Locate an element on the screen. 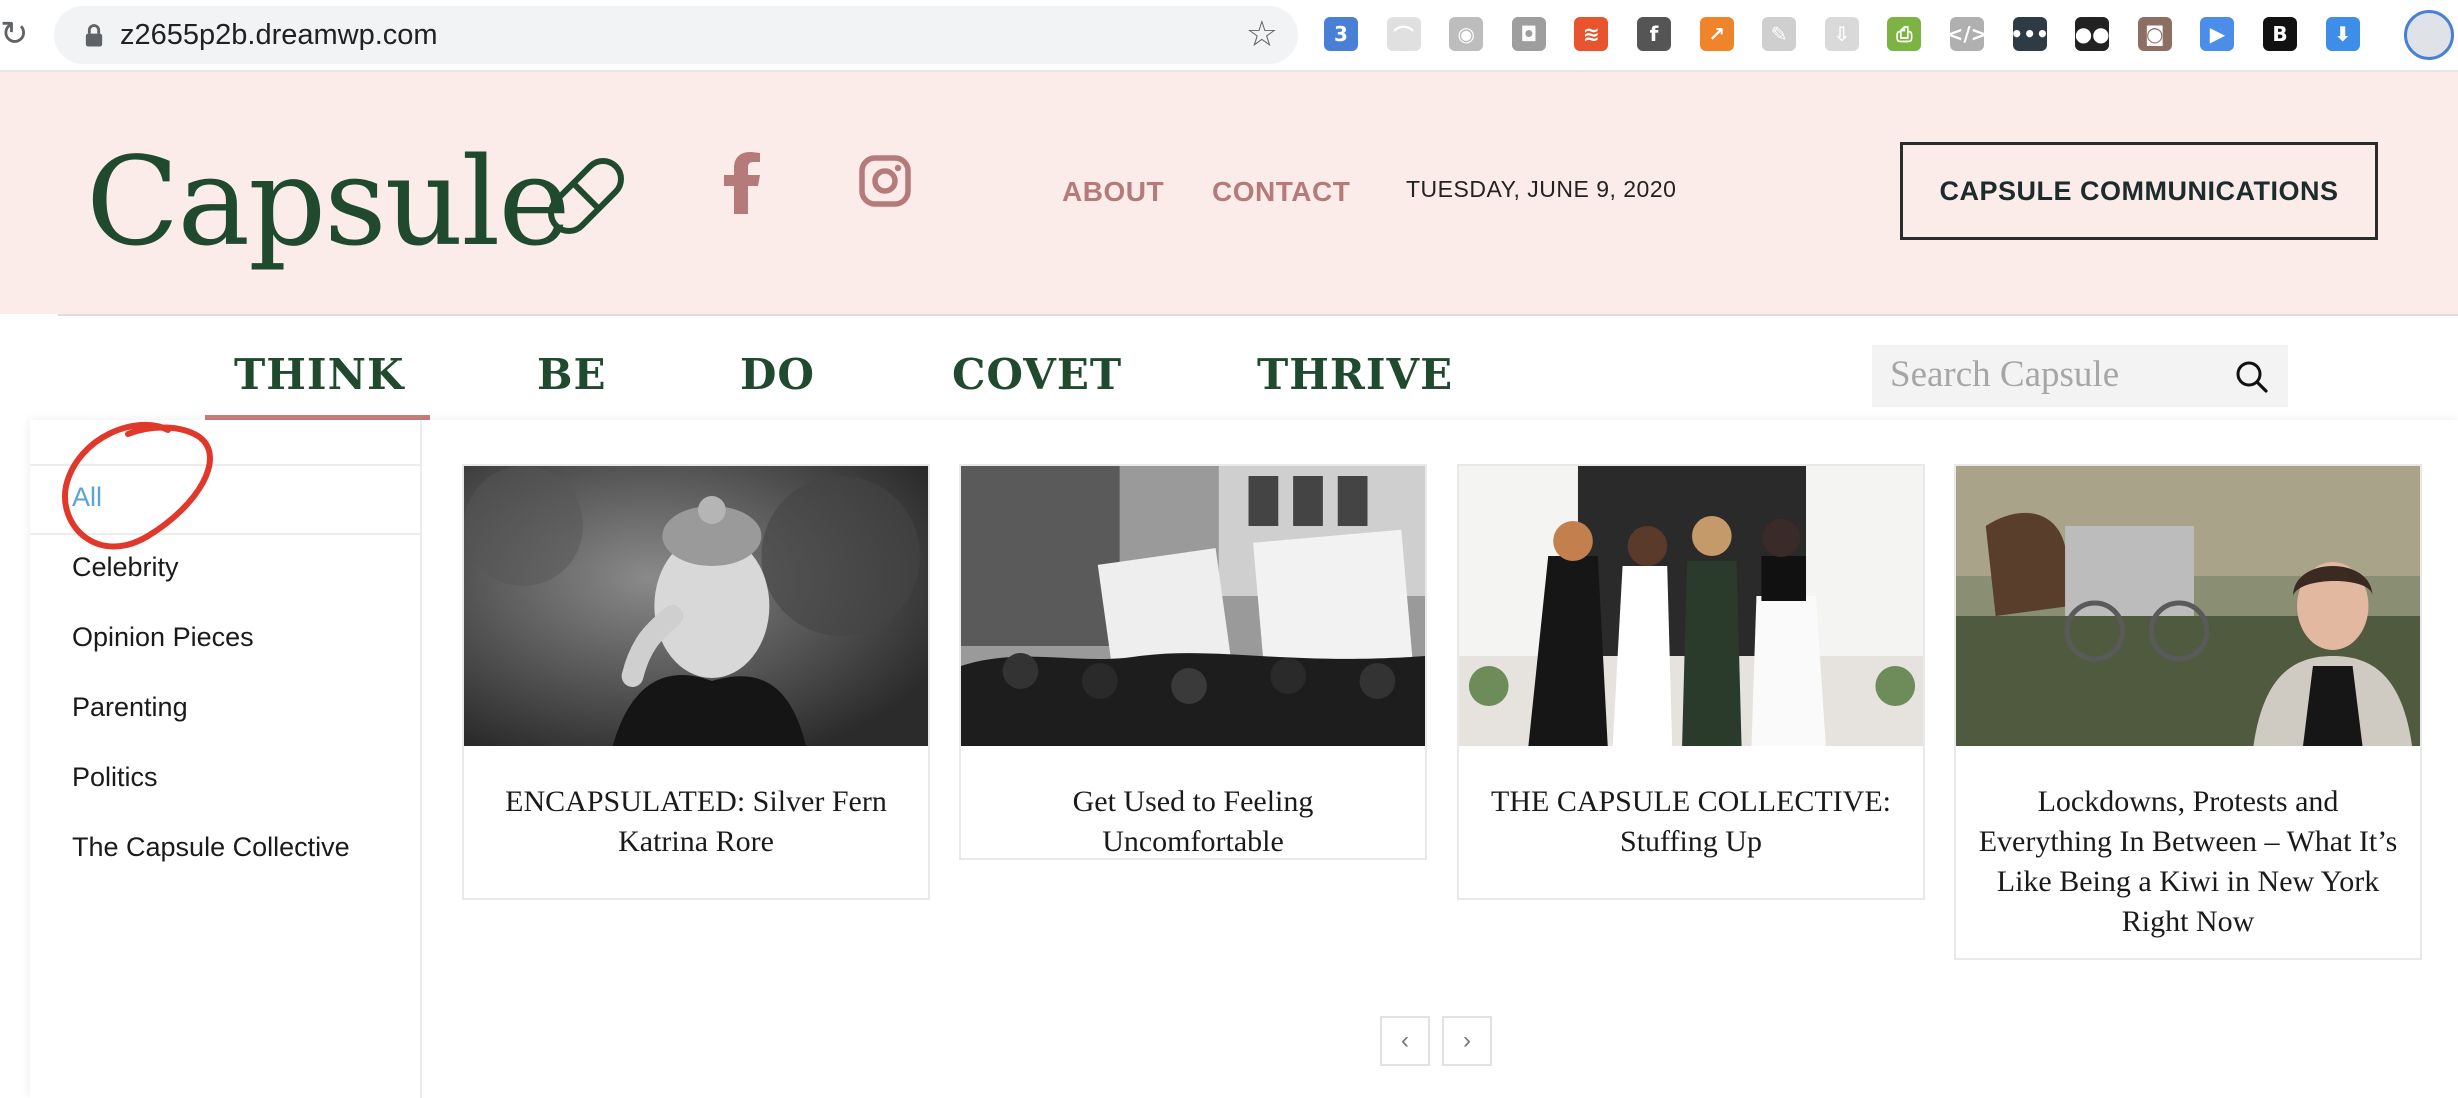  download-ext-icon: ⇩ is located at coordinates (1841, 34).